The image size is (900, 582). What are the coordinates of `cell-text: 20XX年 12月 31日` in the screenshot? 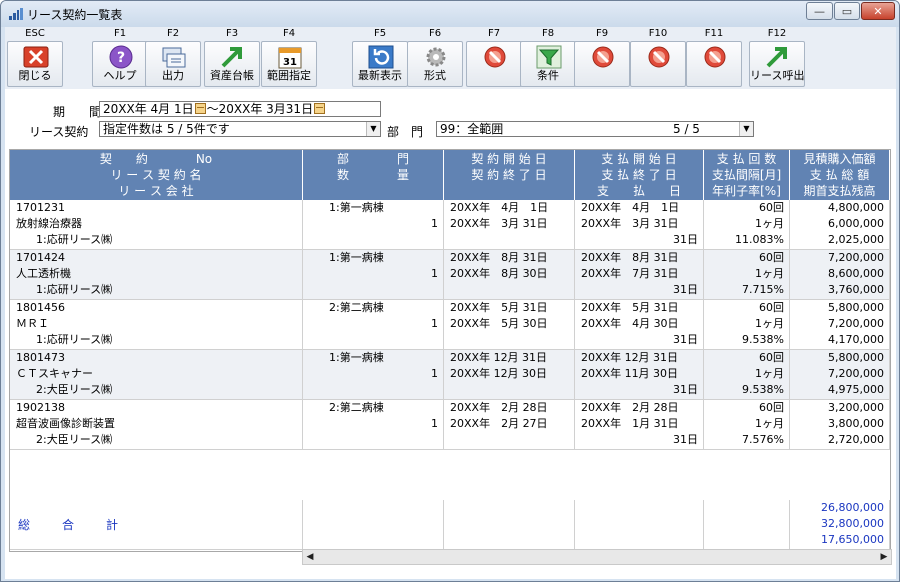 It's located at (630, 357).